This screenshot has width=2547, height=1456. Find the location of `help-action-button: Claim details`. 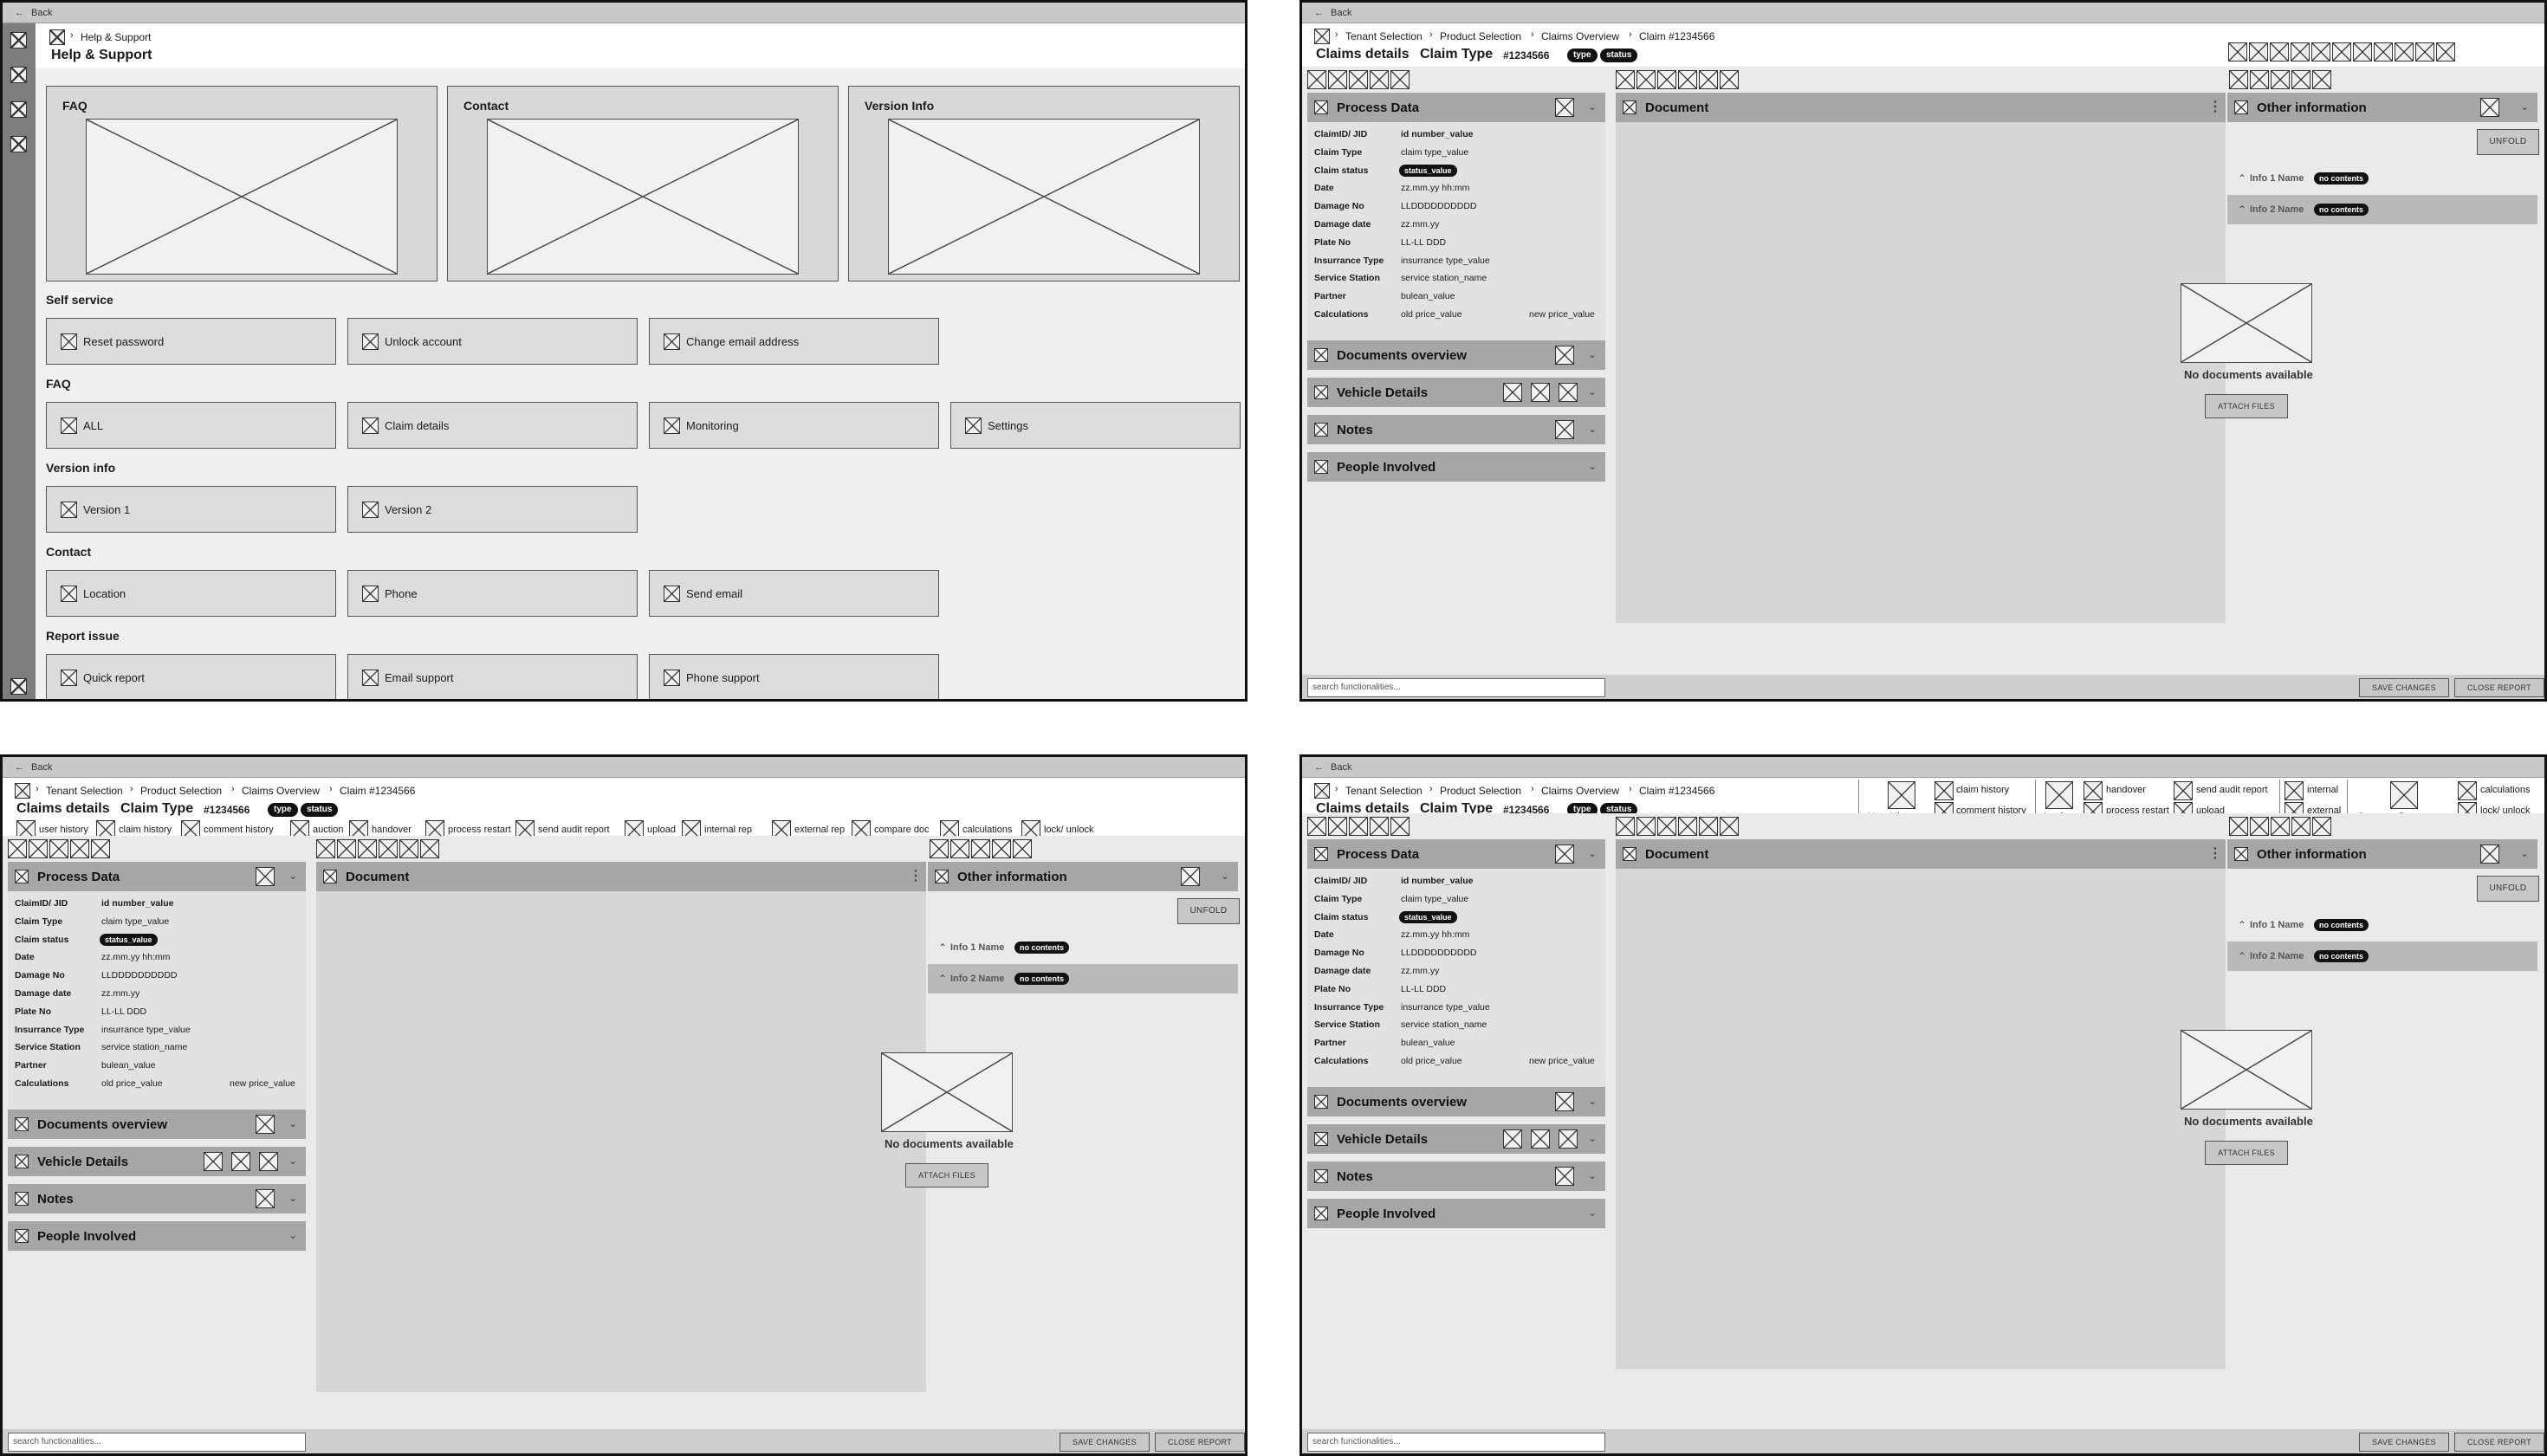

help-action-button: Claim details is located at coordinates (492, 425).